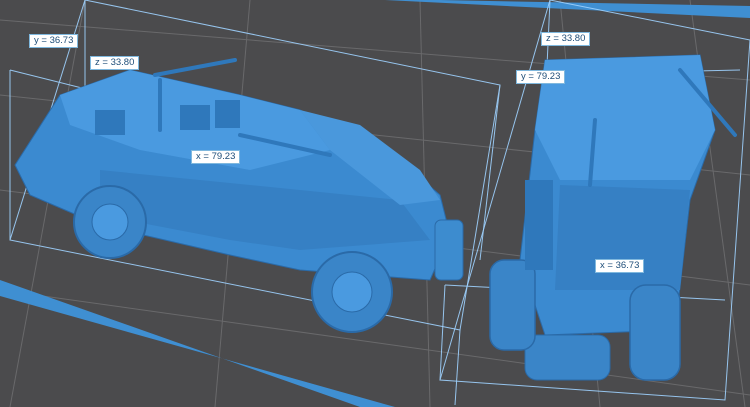 The height and width of the screenshot is (407, 750). Describe the element at coordinates (216, 157) in the screenshot. I see `left-x-dimension-label: x = 79.23` at that location.